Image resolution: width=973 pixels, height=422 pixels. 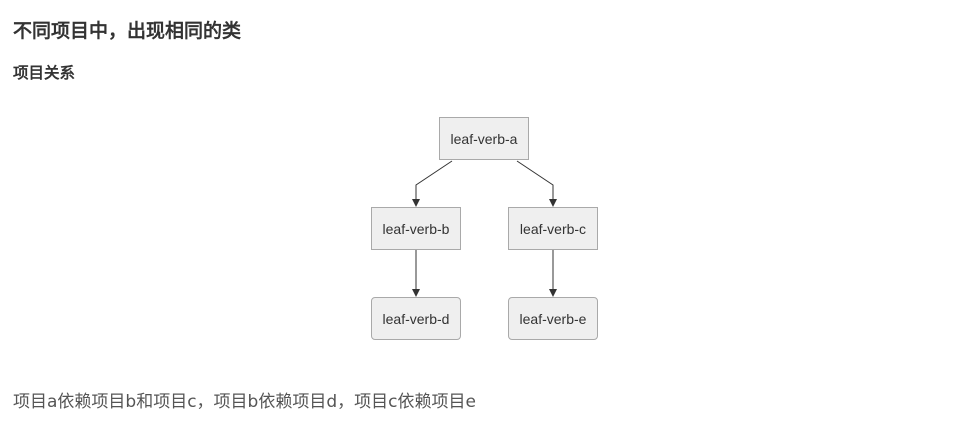 I want to click on edge-a-to-c, so click(x=536, y=183).